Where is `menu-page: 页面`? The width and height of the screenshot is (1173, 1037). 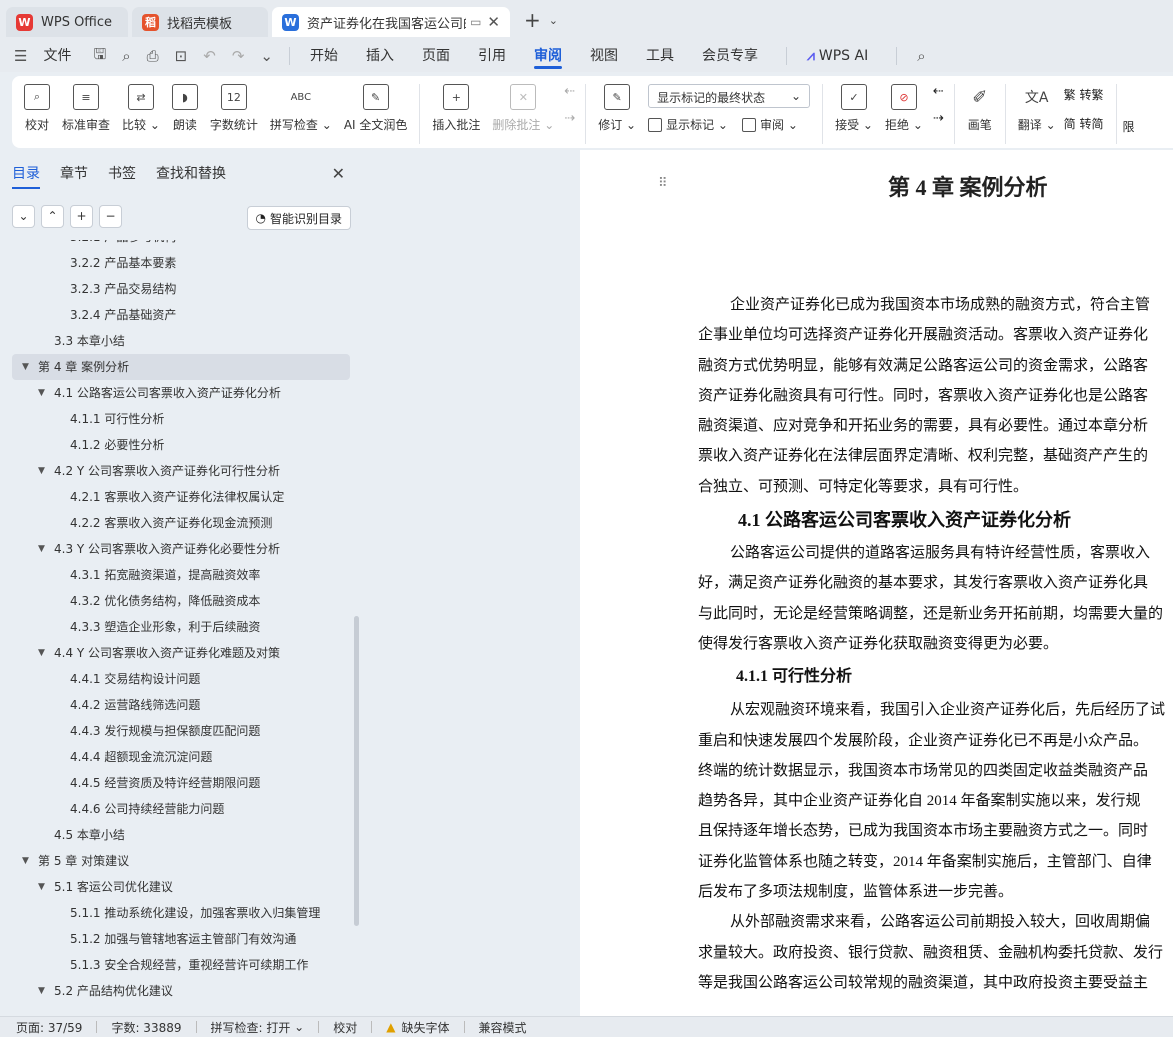 menu-page: 页面 is located at coordinates (436, 56).